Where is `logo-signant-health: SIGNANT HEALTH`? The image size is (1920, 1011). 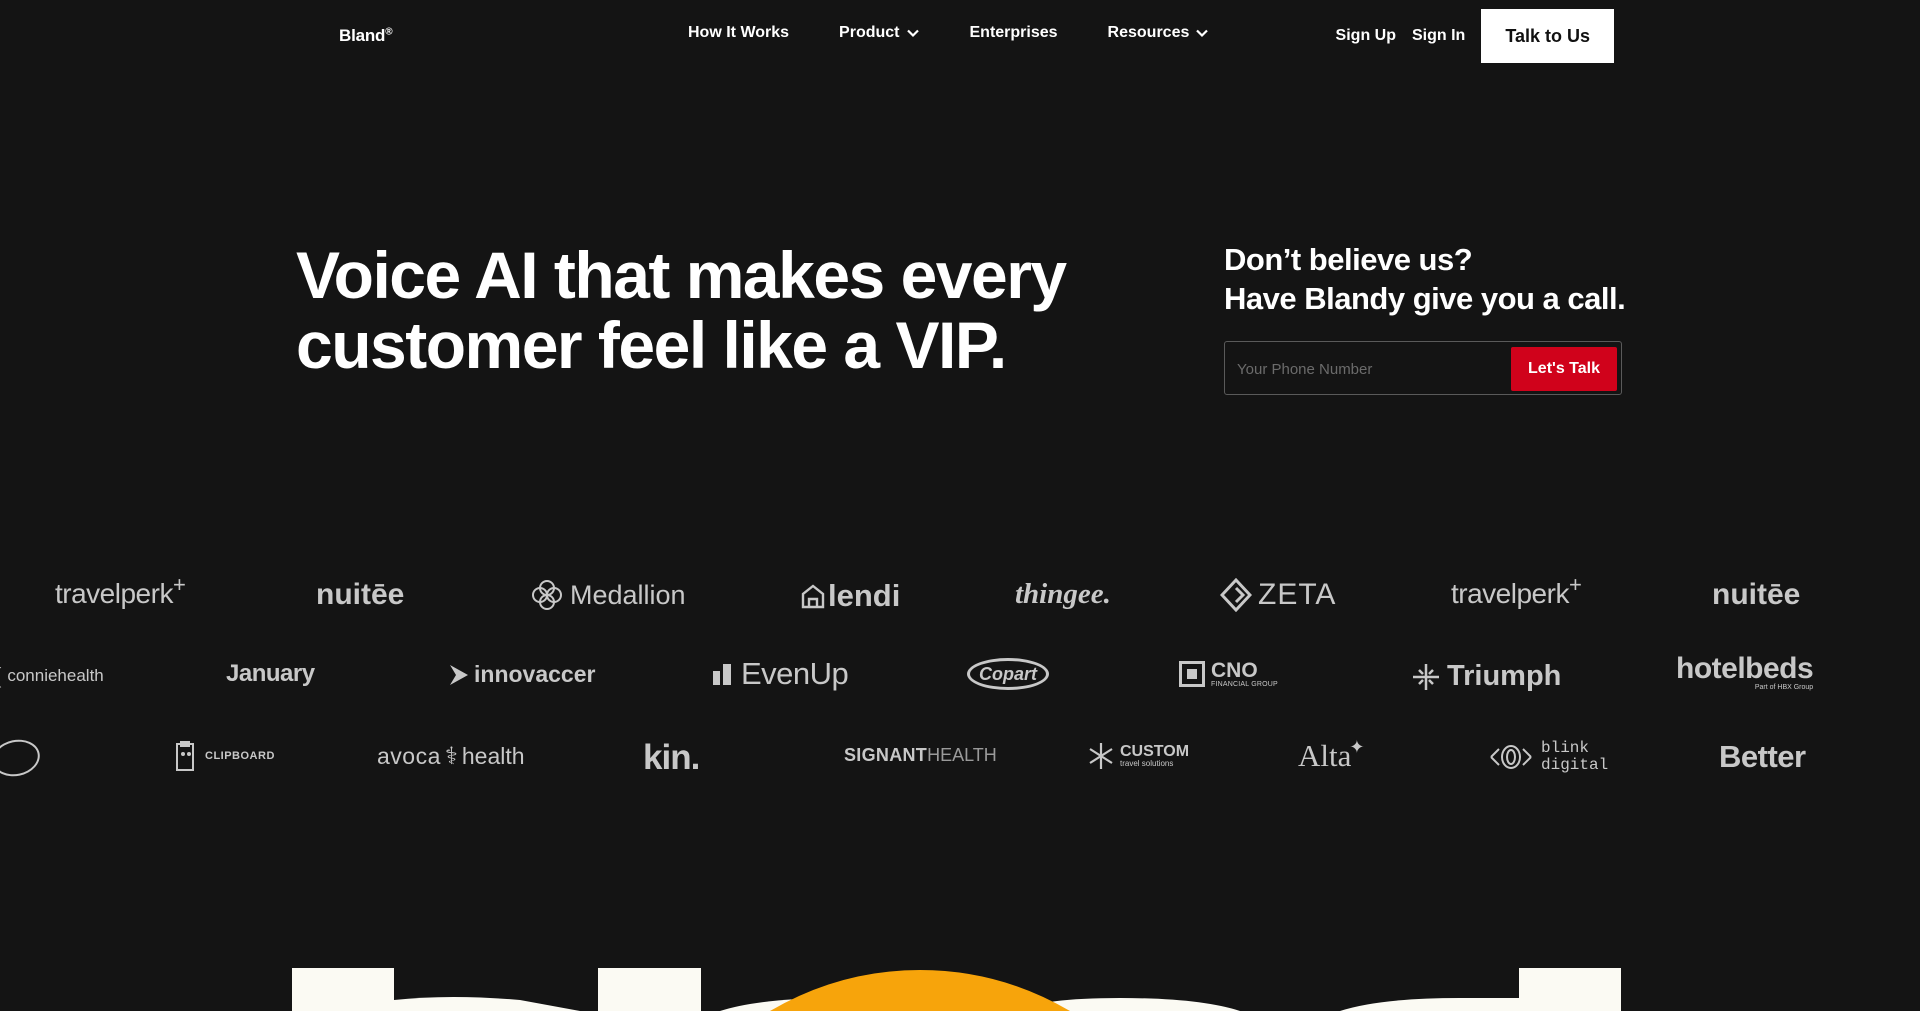 logo-signant-health: SIGNANT HEALTH is located at coordinates (907, 755).